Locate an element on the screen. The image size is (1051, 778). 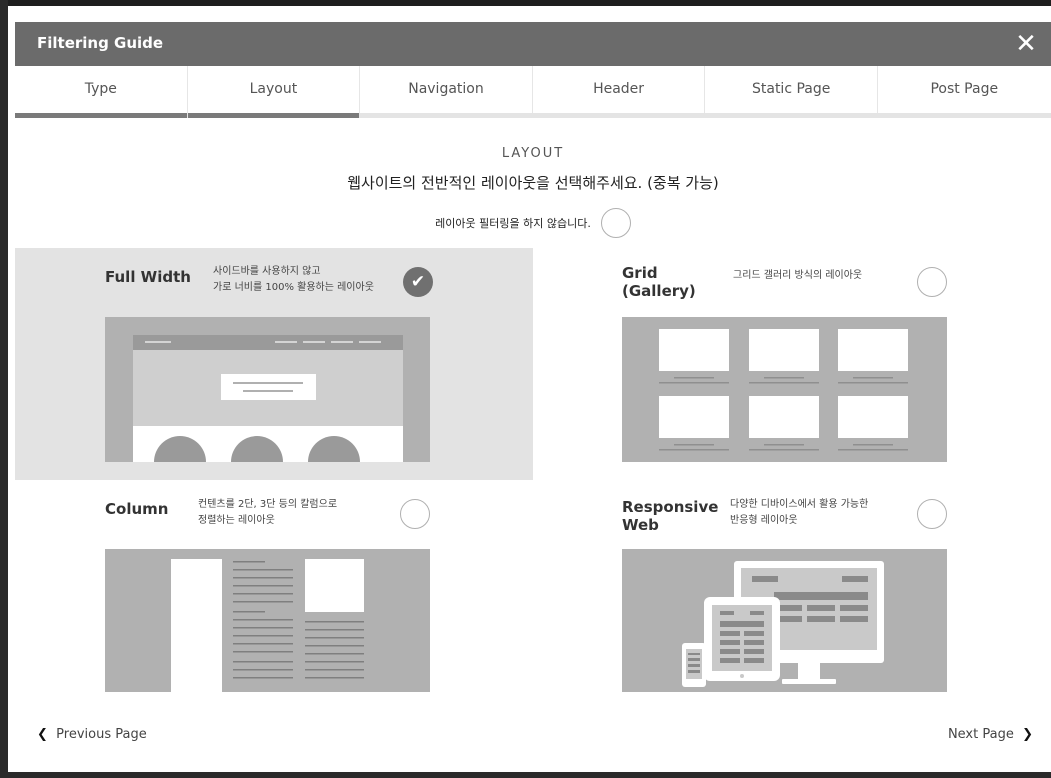
option-description: 사이드바를 사용하지 않고 가로 너비를 100% 활용하는 레이아웃 is located at coordinates (293, 280).